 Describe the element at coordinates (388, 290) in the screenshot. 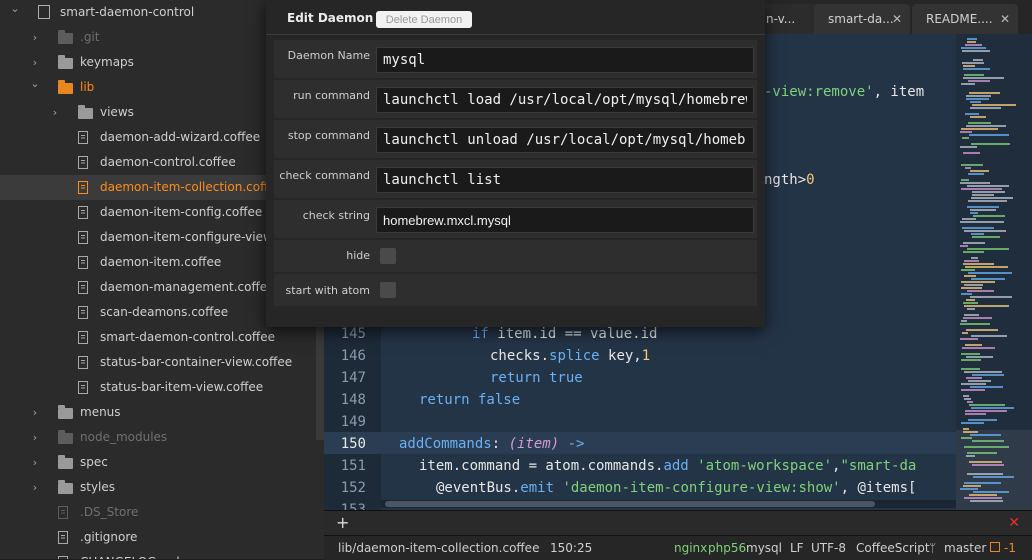

I see `start-with-atom-checkbox` at that location.